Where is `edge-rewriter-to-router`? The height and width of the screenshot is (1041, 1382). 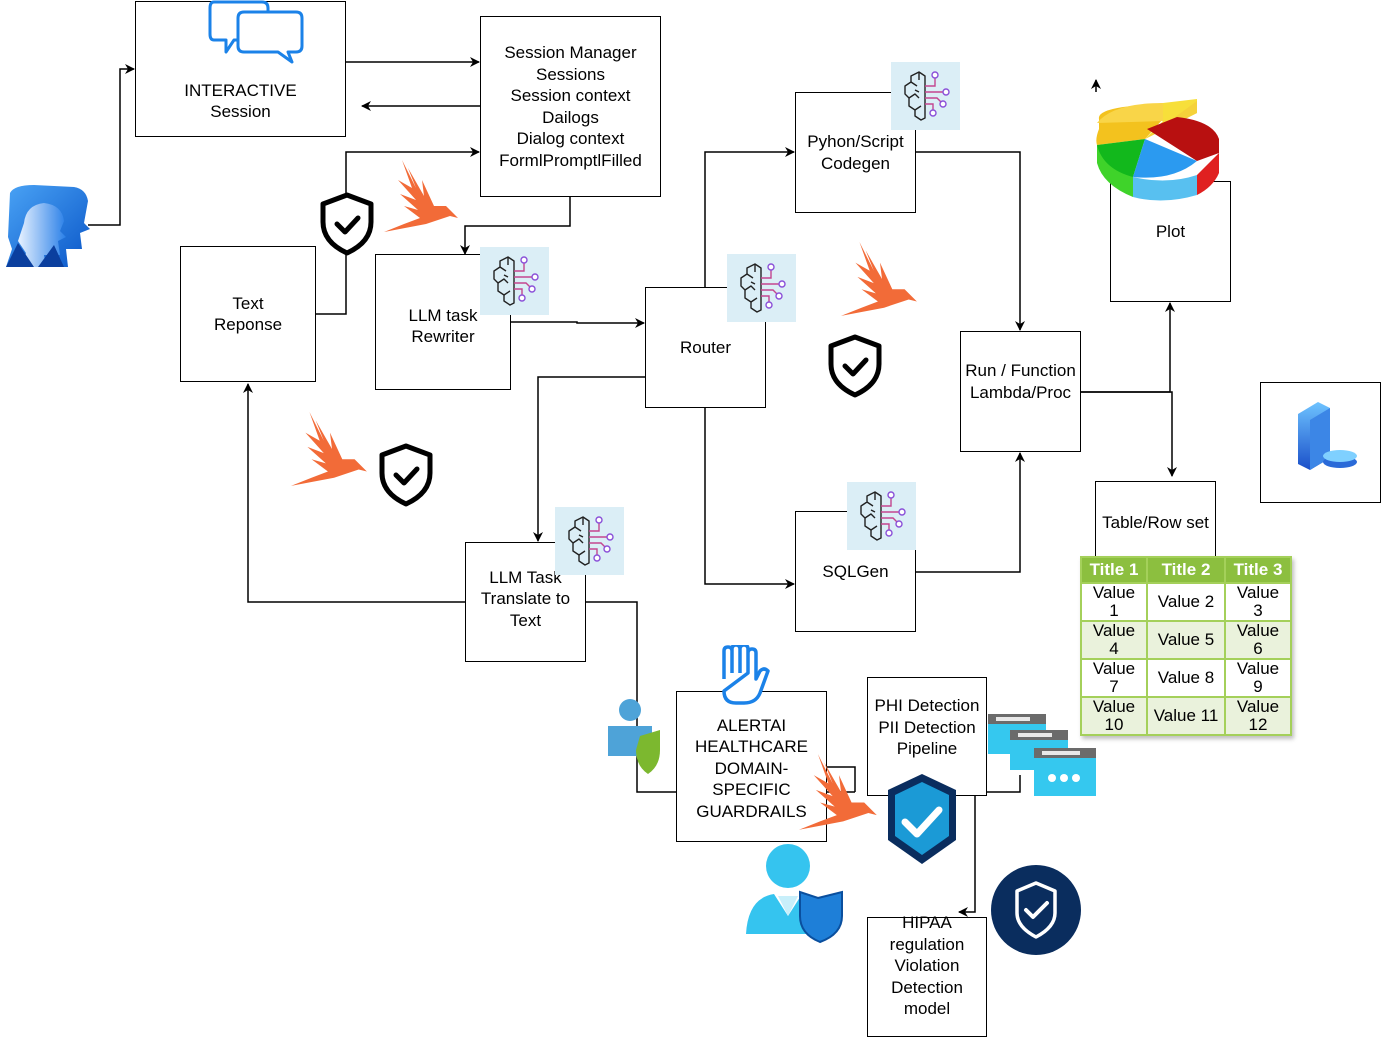
edge-rewriter-to-router is located at coordinates (577, 323).